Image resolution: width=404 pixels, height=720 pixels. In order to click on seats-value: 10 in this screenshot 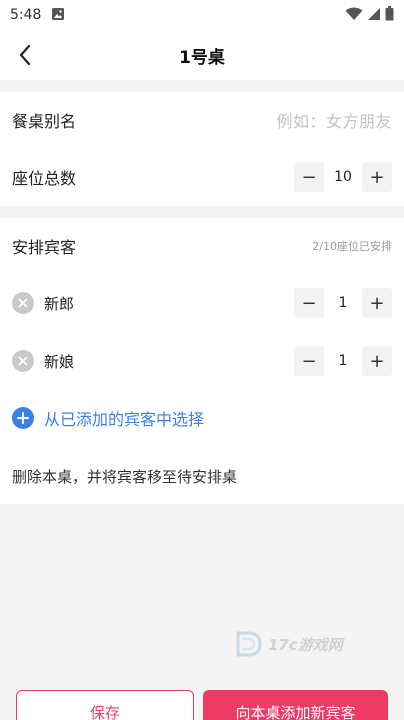, I will do `click(343, 177)`.